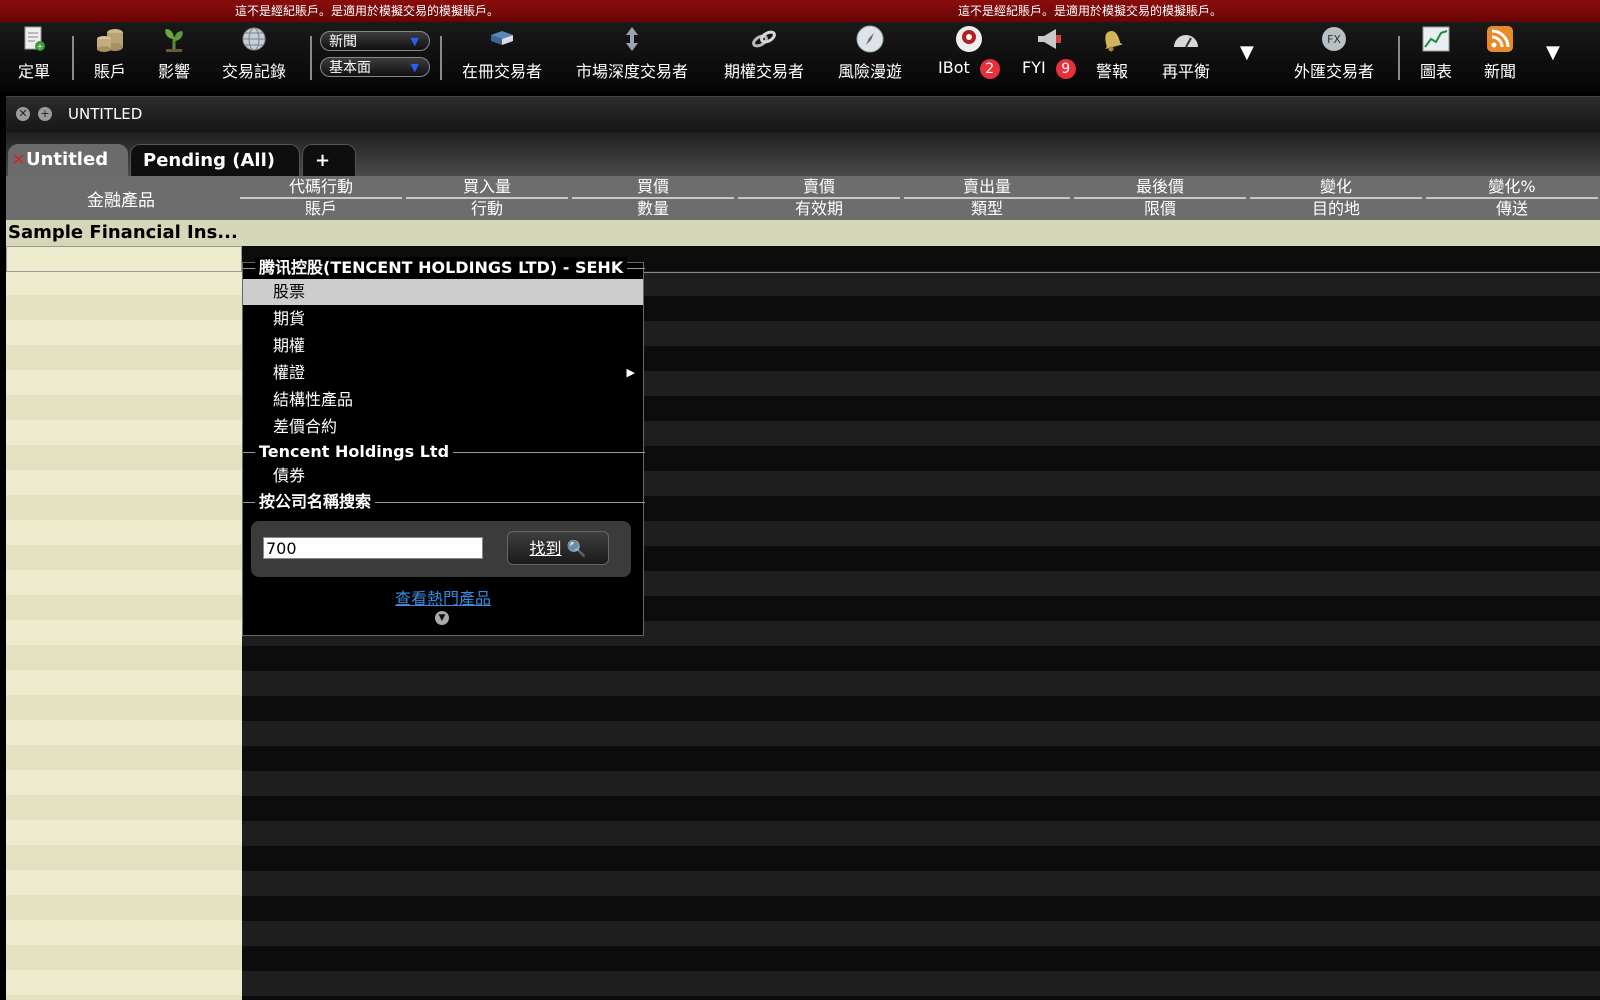 The height and width of the screenshot is (1000, 1600). Describe the element at coordinates (289, 372) in the screenshot. I see `menu-item-label: 權證` at that location.